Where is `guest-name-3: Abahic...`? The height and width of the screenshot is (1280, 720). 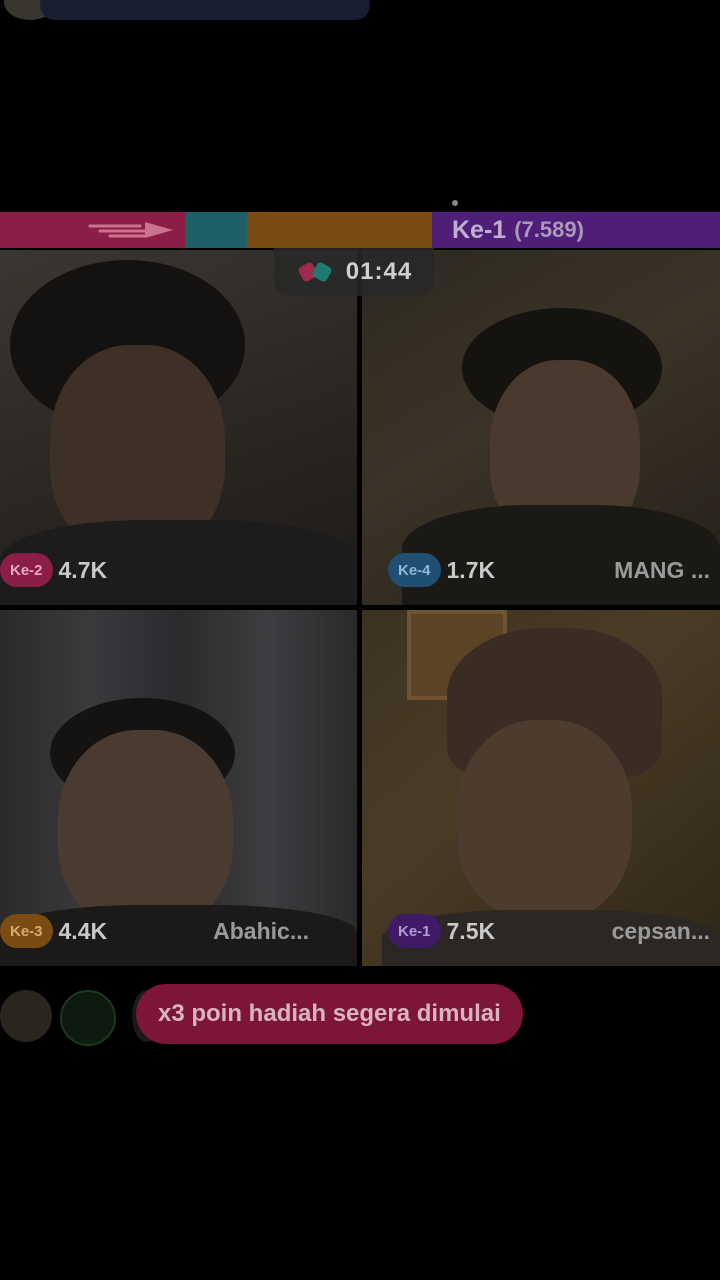 guest-name-3: Abahic... is located at coordinates (261, 930).